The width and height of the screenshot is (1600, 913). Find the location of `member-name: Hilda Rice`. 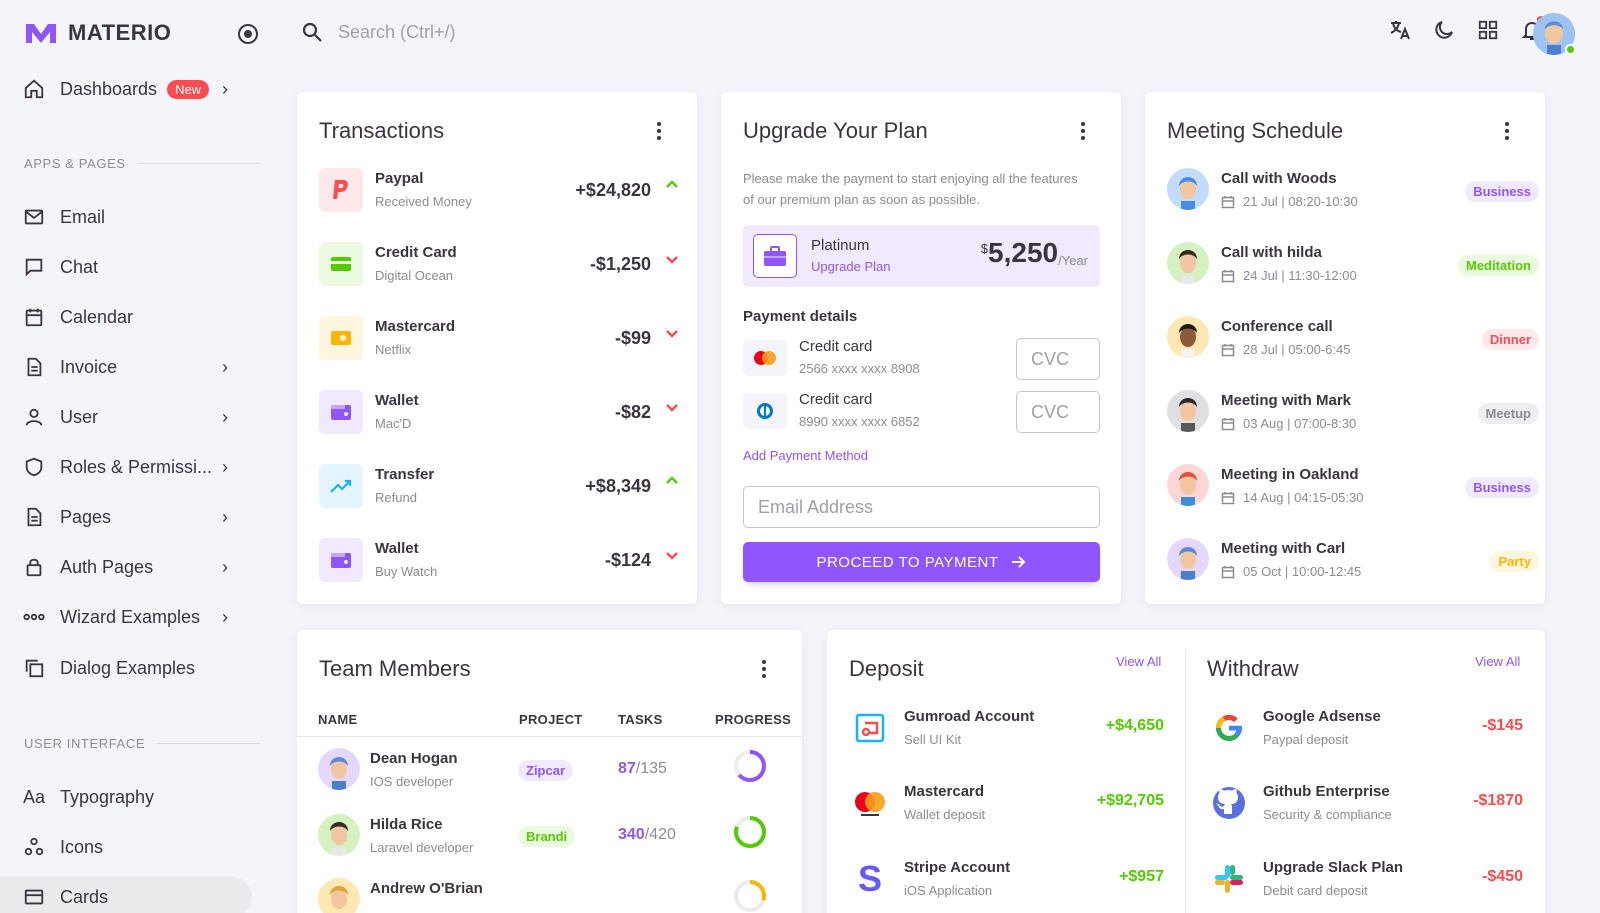

member-name: Hilda Rice is located at coordinates (406, 824).